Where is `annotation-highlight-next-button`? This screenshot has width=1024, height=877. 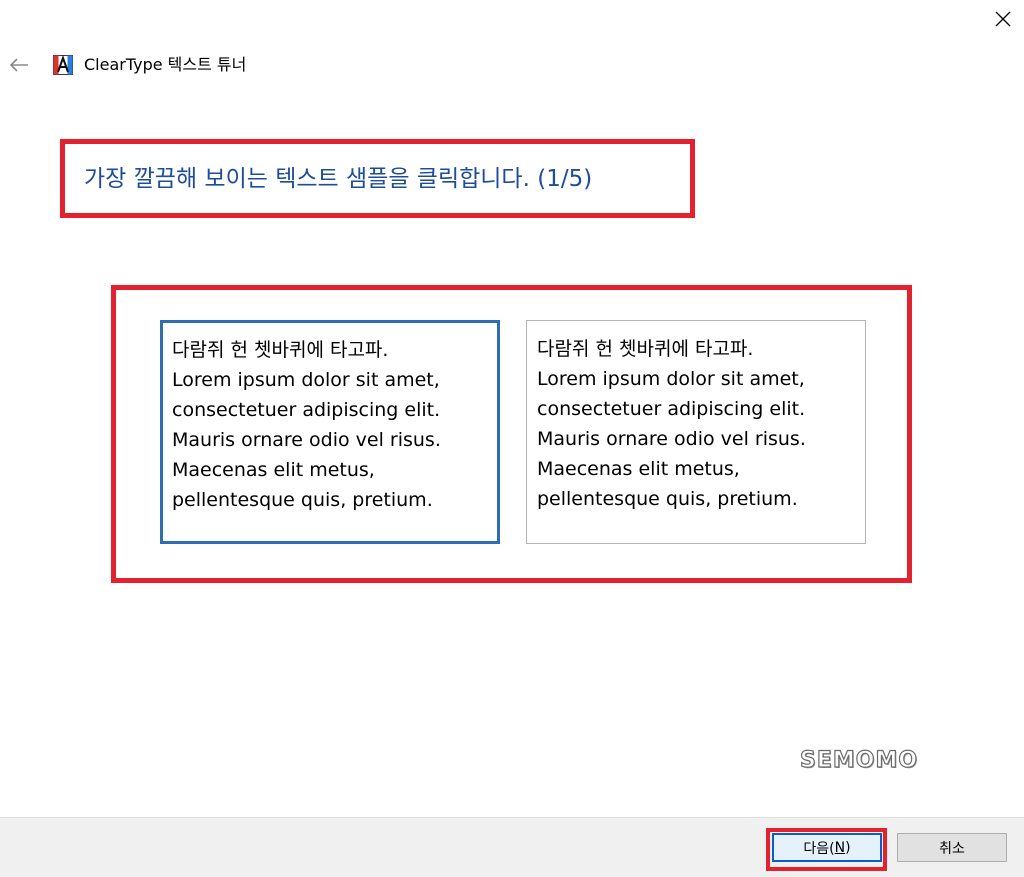 annotation-highlight-next-button is located at coordinates (826, 849).